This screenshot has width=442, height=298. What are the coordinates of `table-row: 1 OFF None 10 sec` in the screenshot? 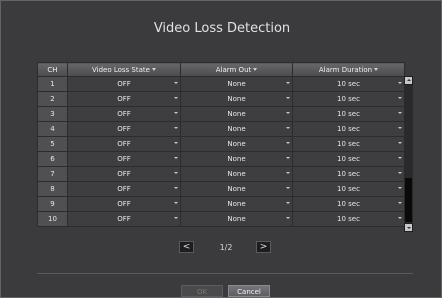 It's located at (221, 84).